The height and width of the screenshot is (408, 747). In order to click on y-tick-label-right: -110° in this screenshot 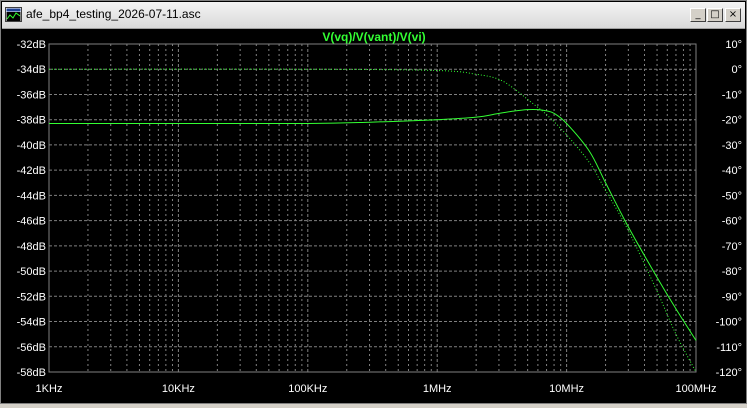, I will do `click(729, 348)`.